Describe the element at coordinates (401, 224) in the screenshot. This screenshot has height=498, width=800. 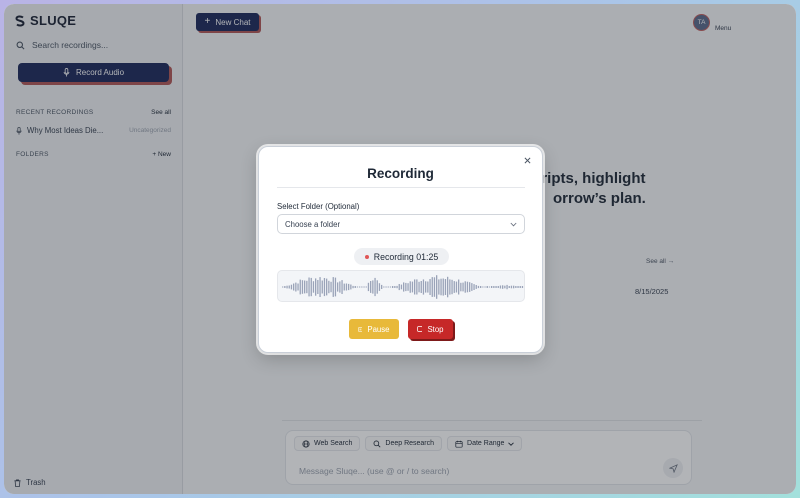
I see `folder-select: Choose a folder` at that location.